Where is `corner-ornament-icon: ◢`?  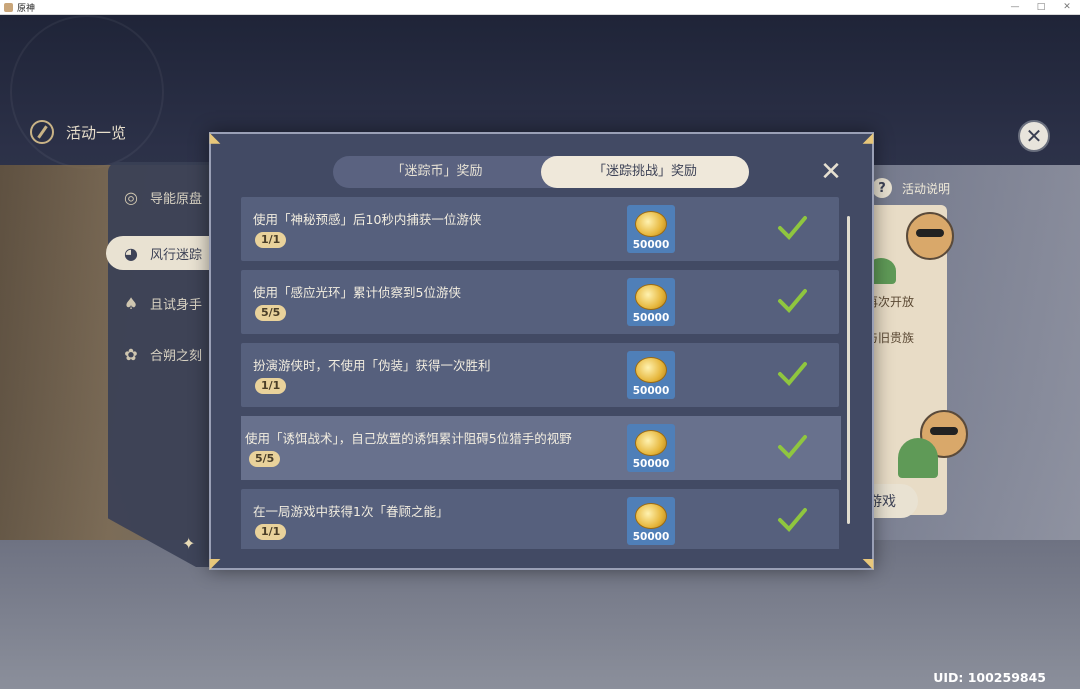 corner-ornament-icon: ◢ is located at coordinates (868, 138).